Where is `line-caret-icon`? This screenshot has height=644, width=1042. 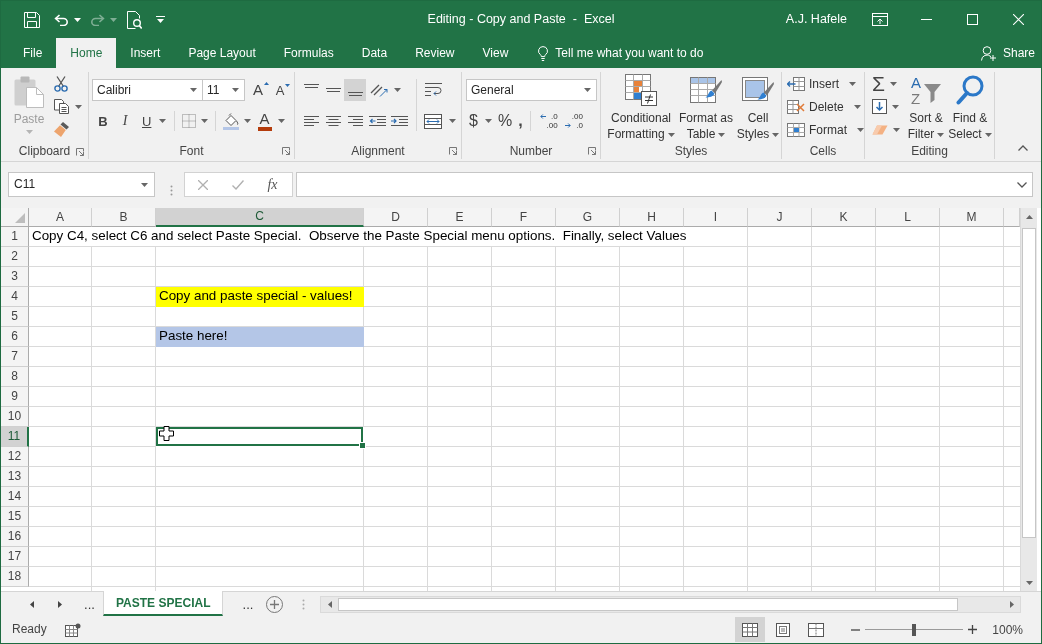
line-caret-icon is located at coordinates (160, 19).